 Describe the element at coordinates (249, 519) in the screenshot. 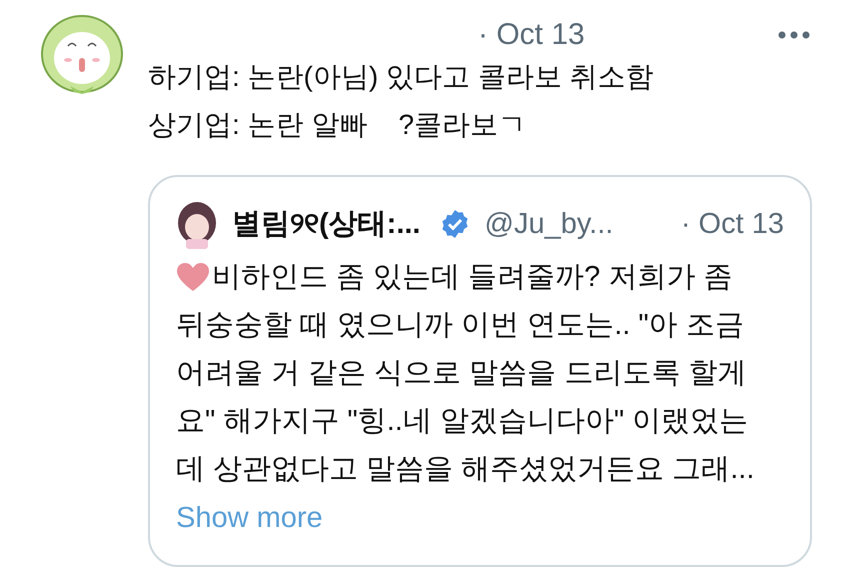

I see `show-more-link: Show more` at that location.